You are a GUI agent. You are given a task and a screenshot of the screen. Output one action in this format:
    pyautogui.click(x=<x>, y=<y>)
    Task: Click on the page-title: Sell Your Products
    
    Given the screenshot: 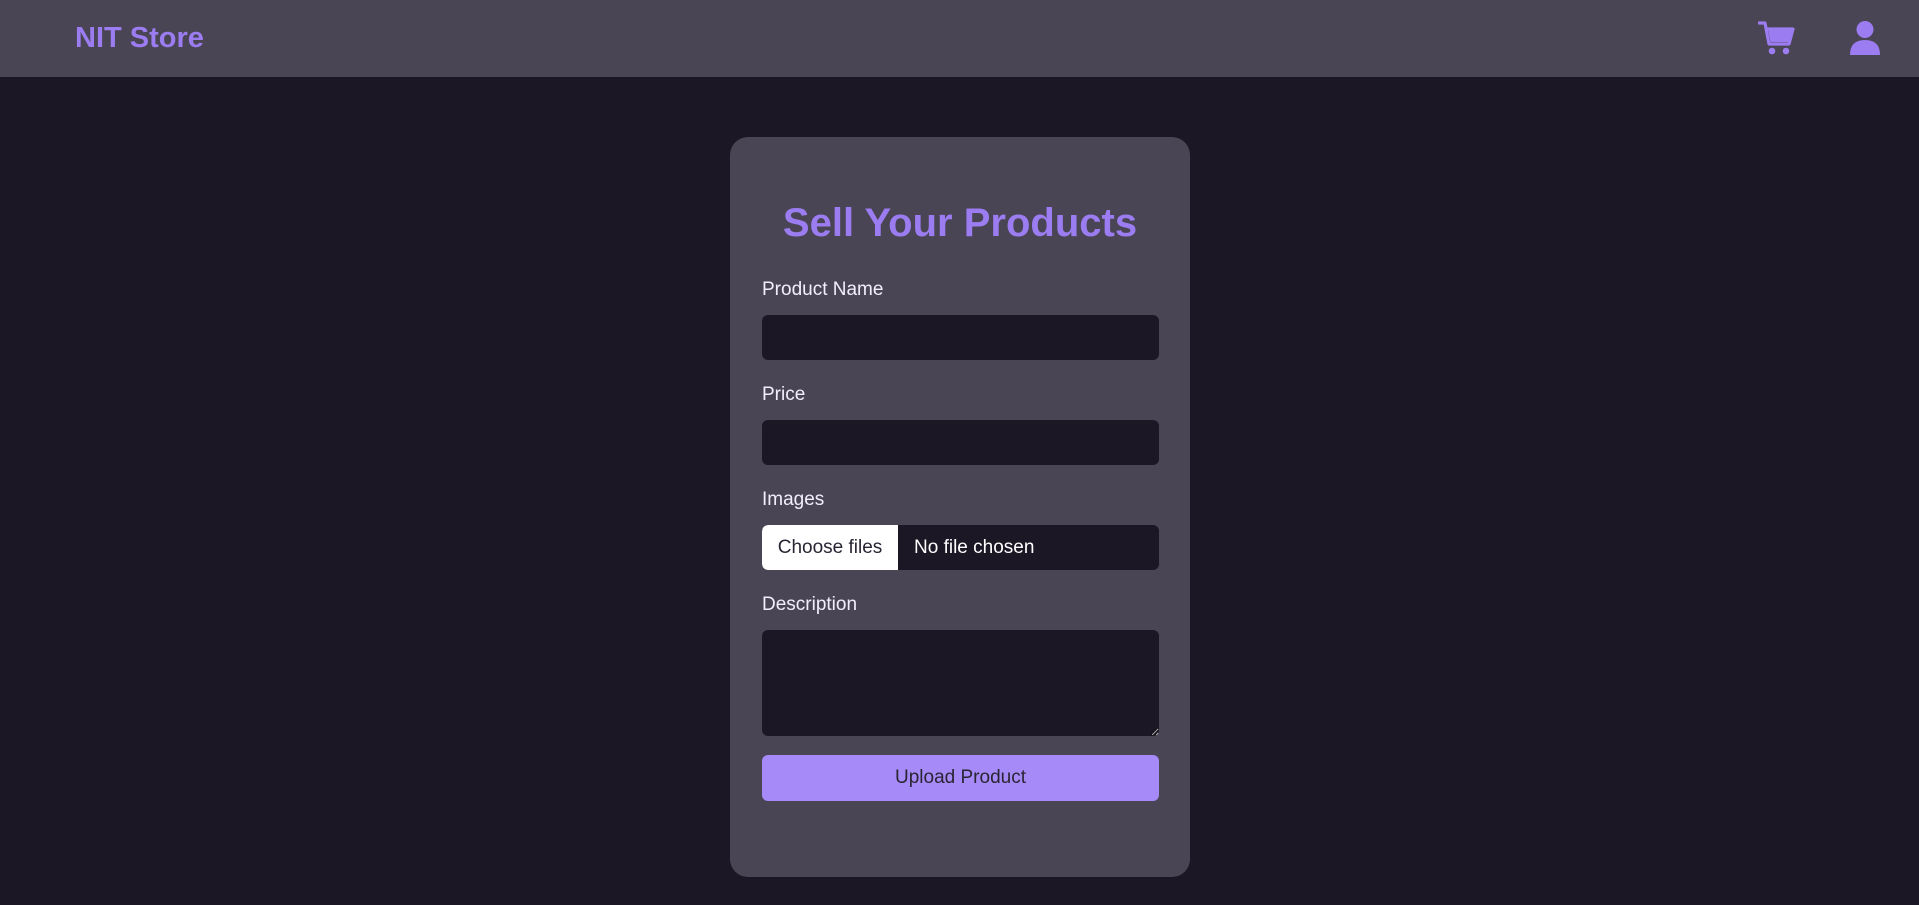 What is the action you would take?
    pyautogui.click(x=960, y=223)
    